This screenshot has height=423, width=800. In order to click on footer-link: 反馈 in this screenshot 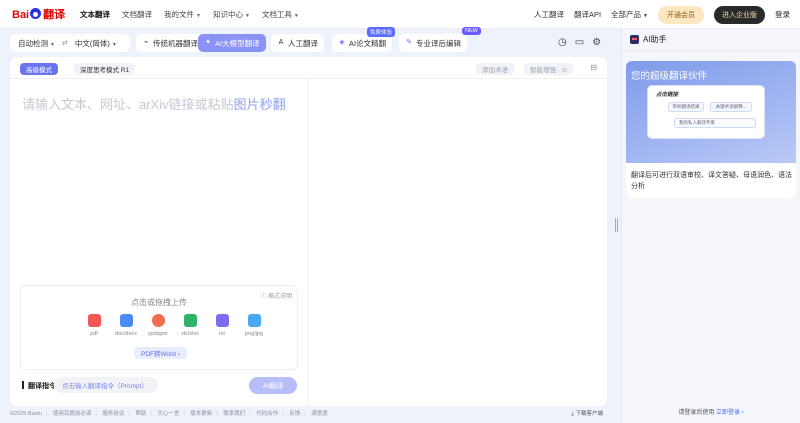, I will do `click(294, 414)`.